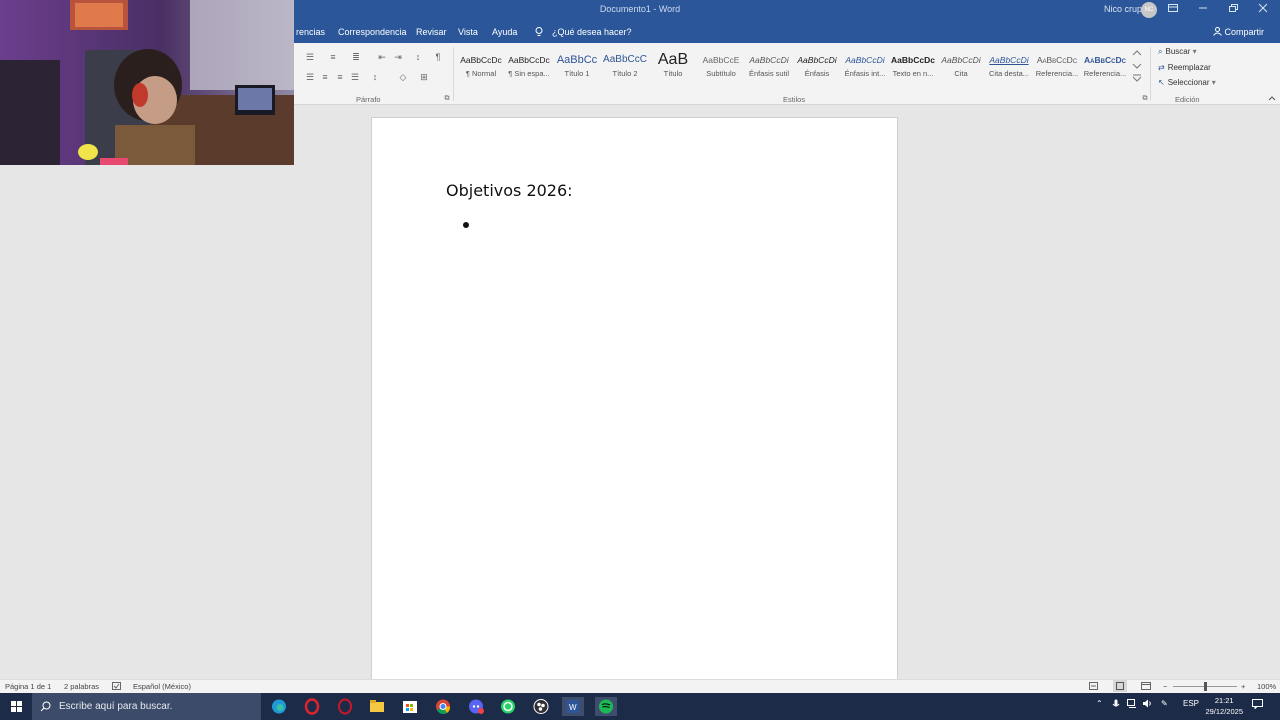  I want to click on start-button, so click(16, 706).